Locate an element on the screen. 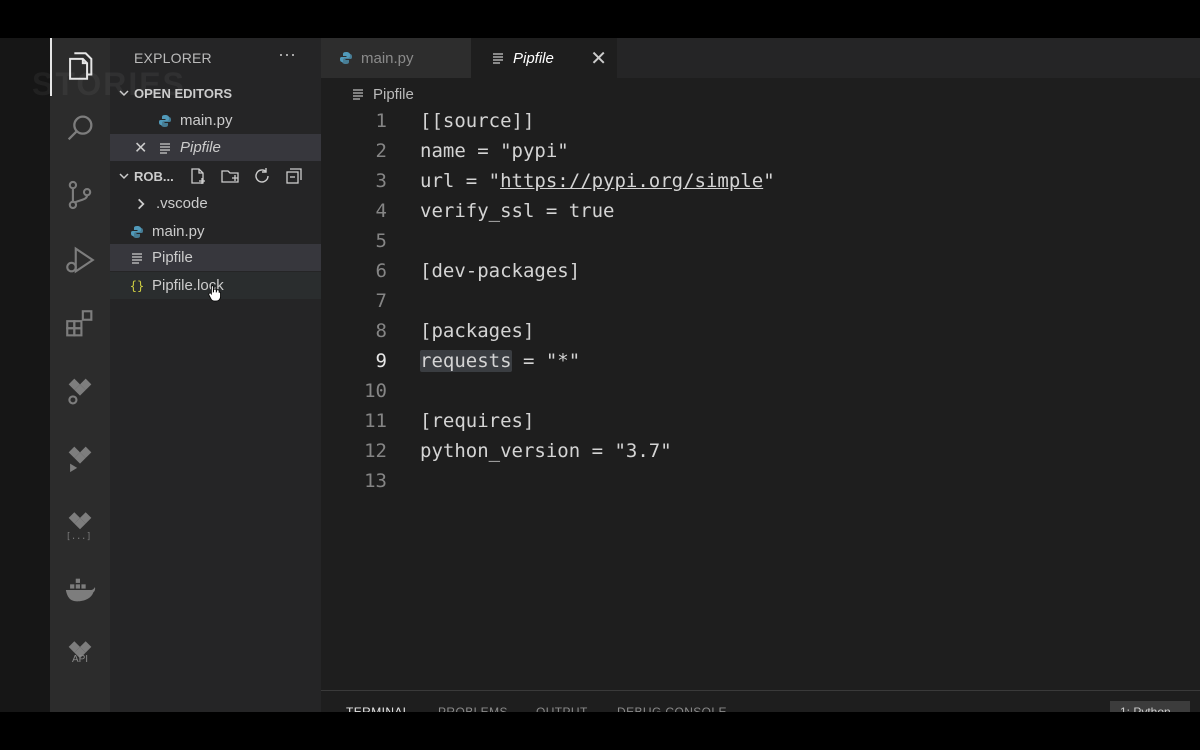  line-number: 4 is located at coordinates (381, 211).